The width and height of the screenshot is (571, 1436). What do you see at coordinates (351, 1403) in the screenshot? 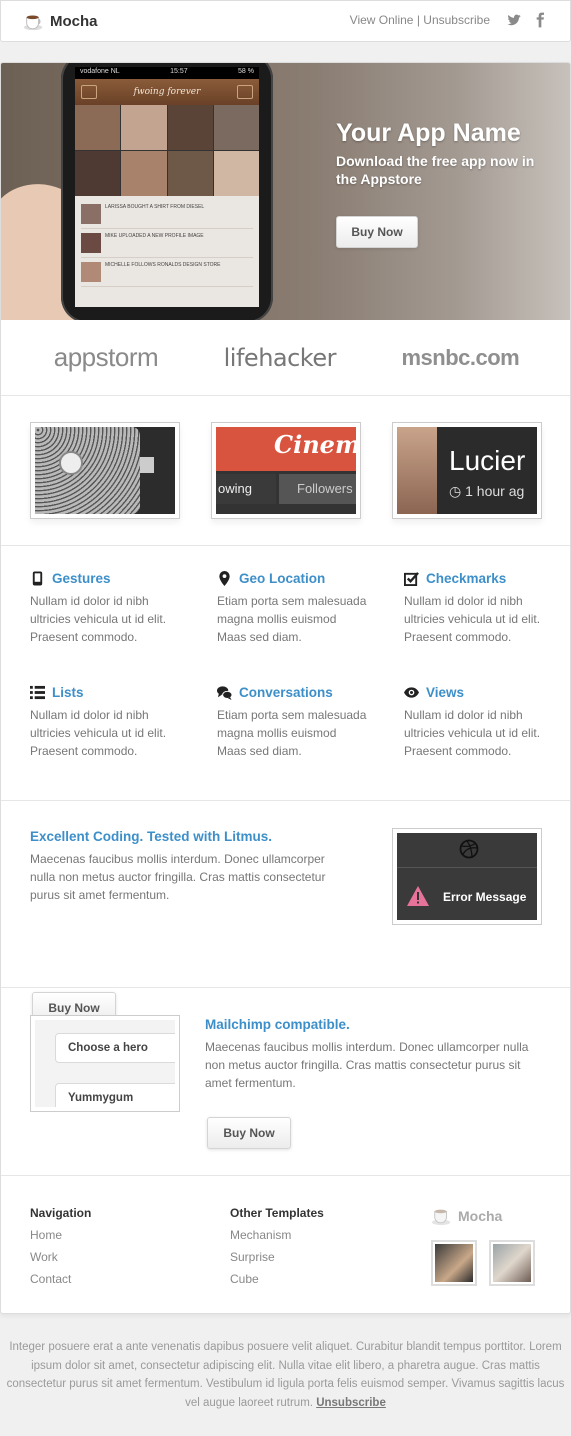
I see `footer-unsubscribe-link: Unsubscribe` at bounding box center [351, 1403].